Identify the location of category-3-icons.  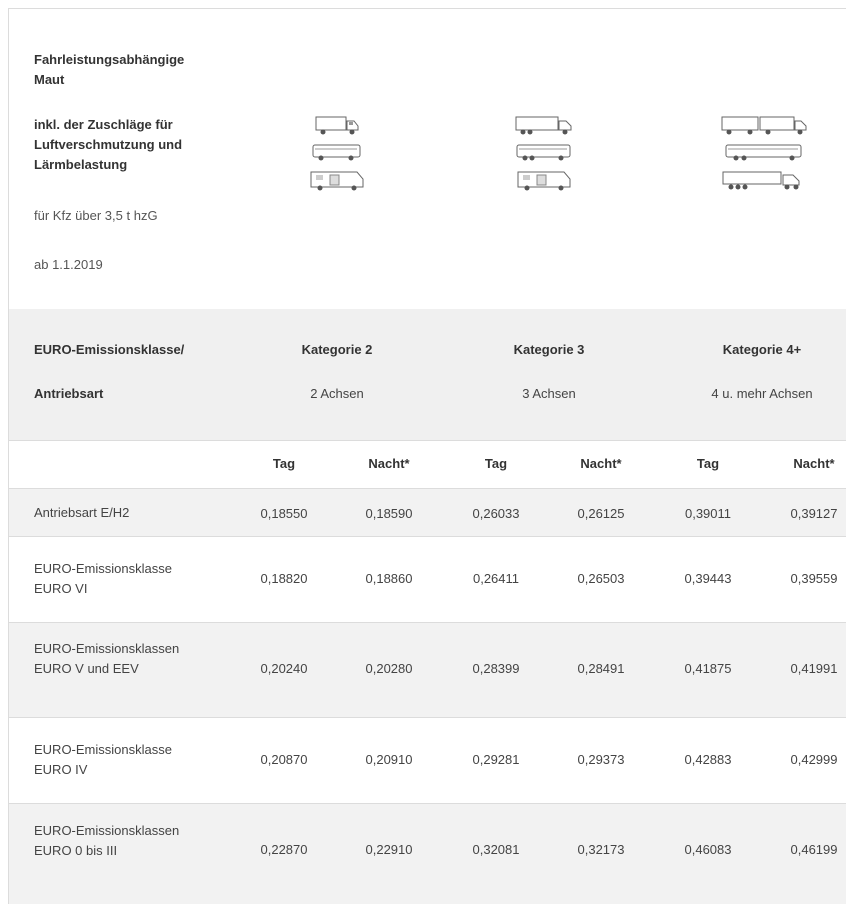
(544, 155).